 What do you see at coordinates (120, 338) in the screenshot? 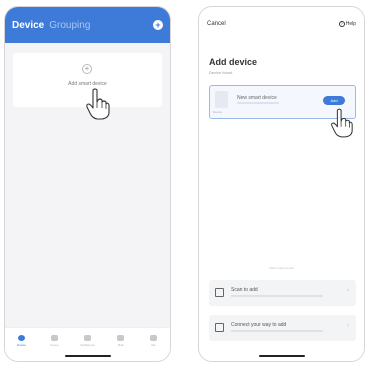
I see `mall-icon` at bounding box center [120, 338].